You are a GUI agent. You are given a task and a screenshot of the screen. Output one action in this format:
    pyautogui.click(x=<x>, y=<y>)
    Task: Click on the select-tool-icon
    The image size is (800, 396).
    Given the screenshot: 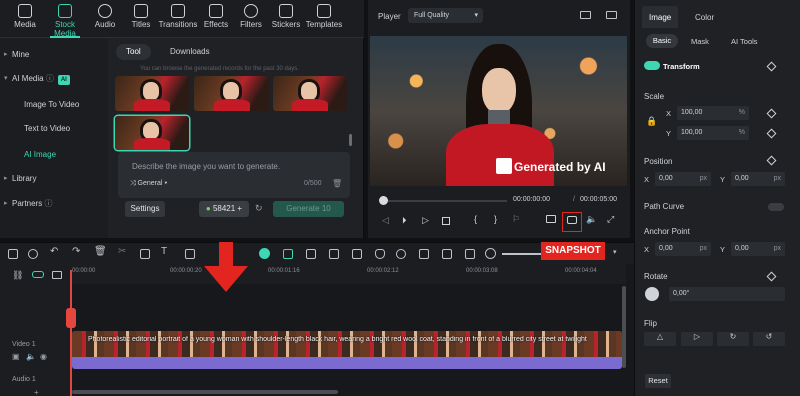 What is the action you would take?
    pyautogui.click(x=33, y=254)
    